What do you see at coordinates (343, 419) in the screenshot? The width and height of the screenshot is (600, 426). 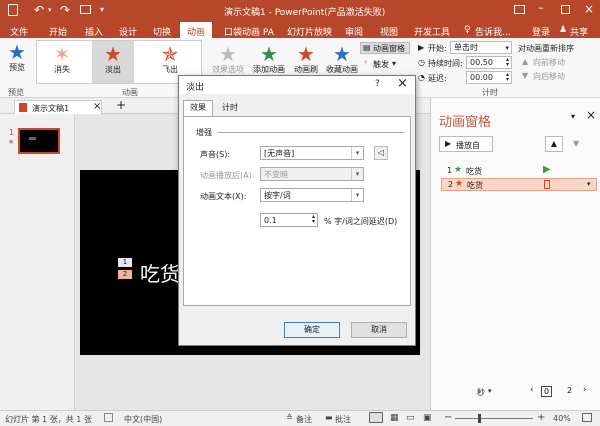 I see `comments-button: 批注` at bounding box center [343, 419].